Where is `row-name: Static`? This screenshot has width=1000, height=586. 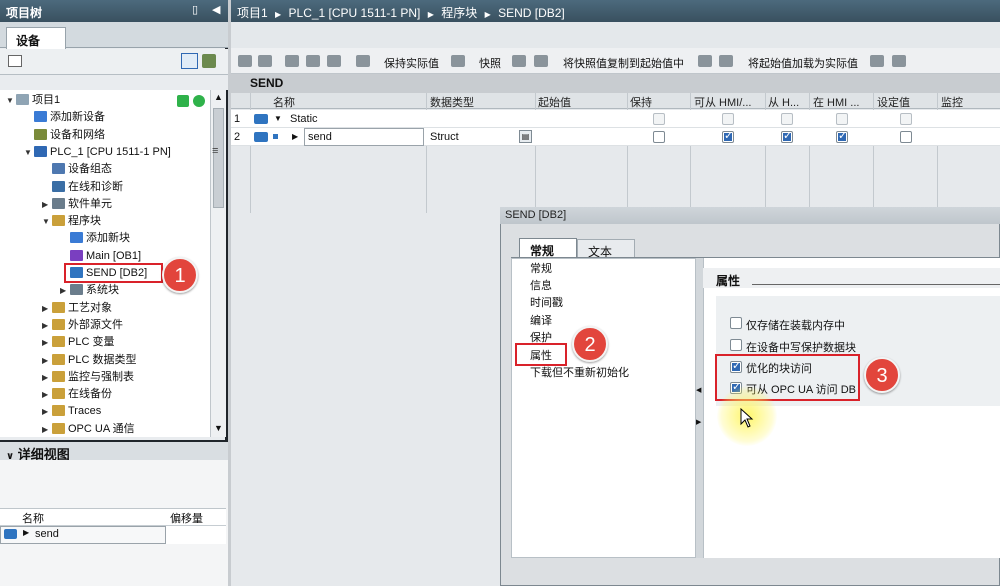
row-name: Static is located at coordinates (304, 119).